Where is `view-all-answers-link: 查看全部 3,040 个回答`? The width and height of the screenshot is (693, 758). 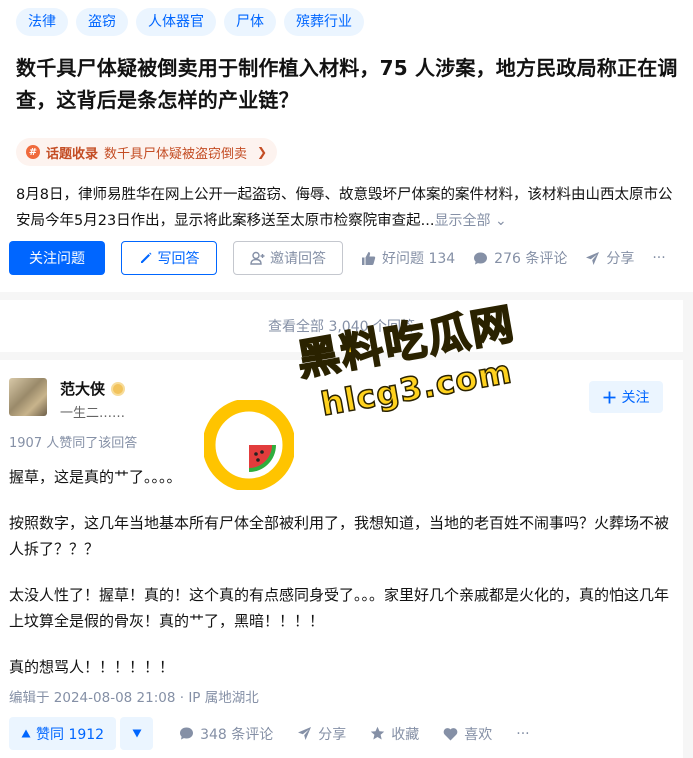 view-all-answers-link: 查看全部 3,040 个回答 is located at coordinates (341, 326).